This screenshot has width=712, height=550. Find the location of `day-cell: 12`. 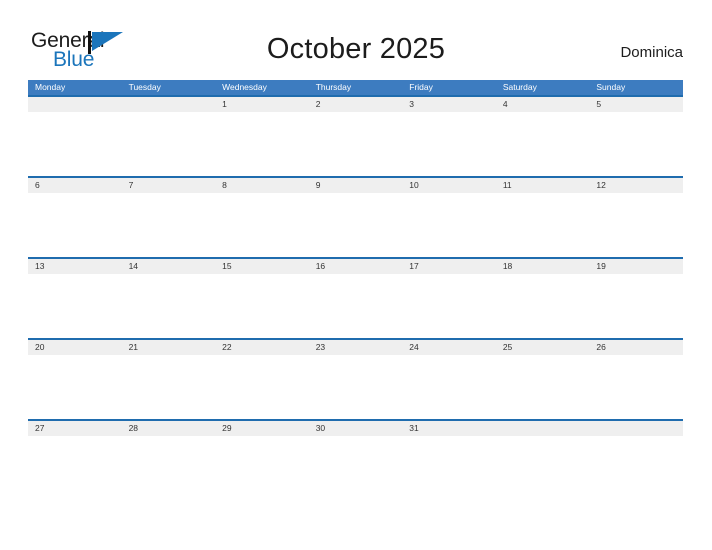

day-cell: 12 is located at coordinates (636, 185).